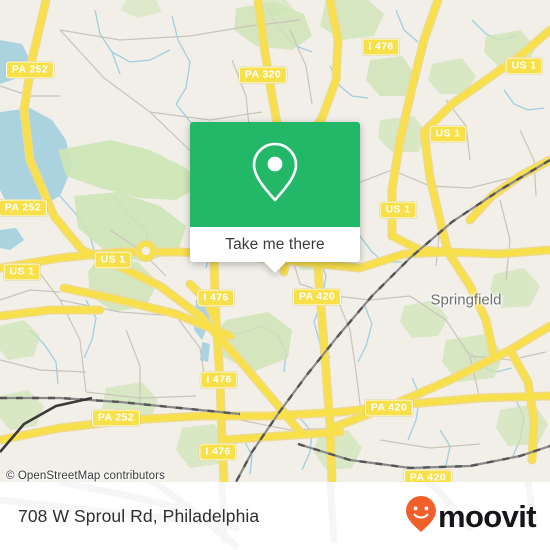 The image size is (550, 550). I want to click on popup-header, so click(275, 174).